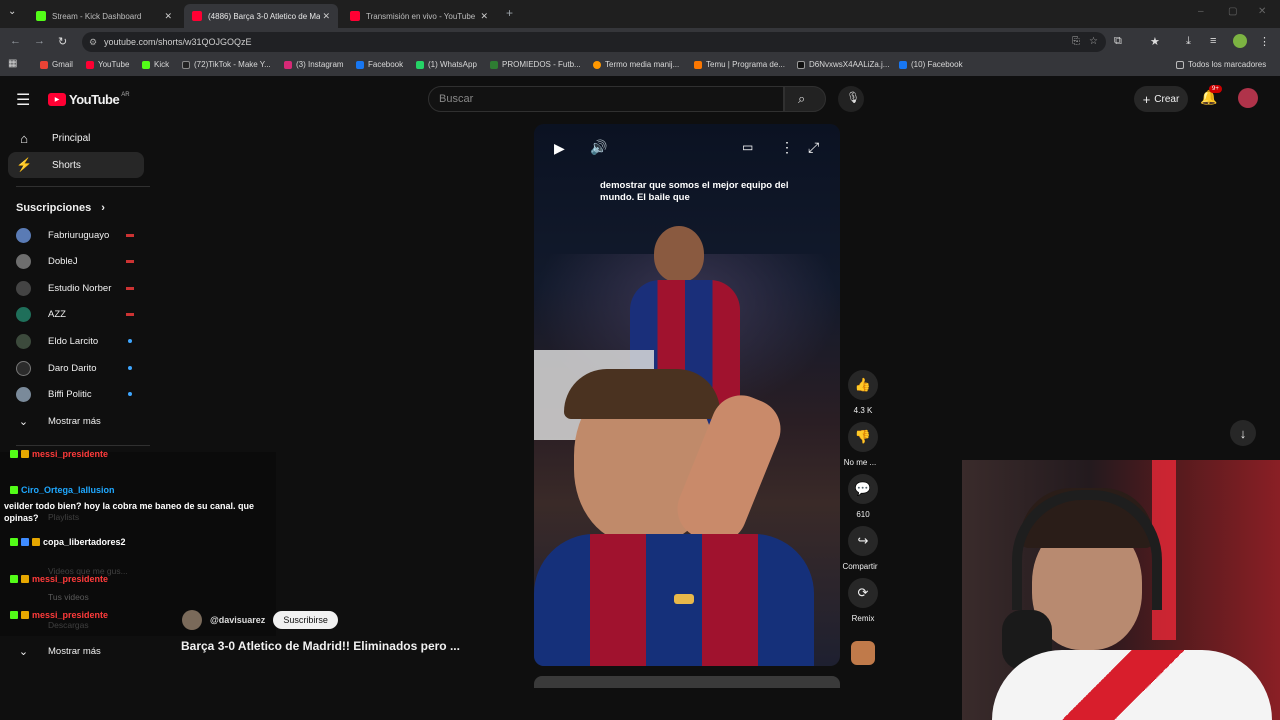 The width and height of the screenshot is (1280, 720). Describe the element at coordinates (747, 147) in the screenshot. I see `captions-icon: ▭` at that location.